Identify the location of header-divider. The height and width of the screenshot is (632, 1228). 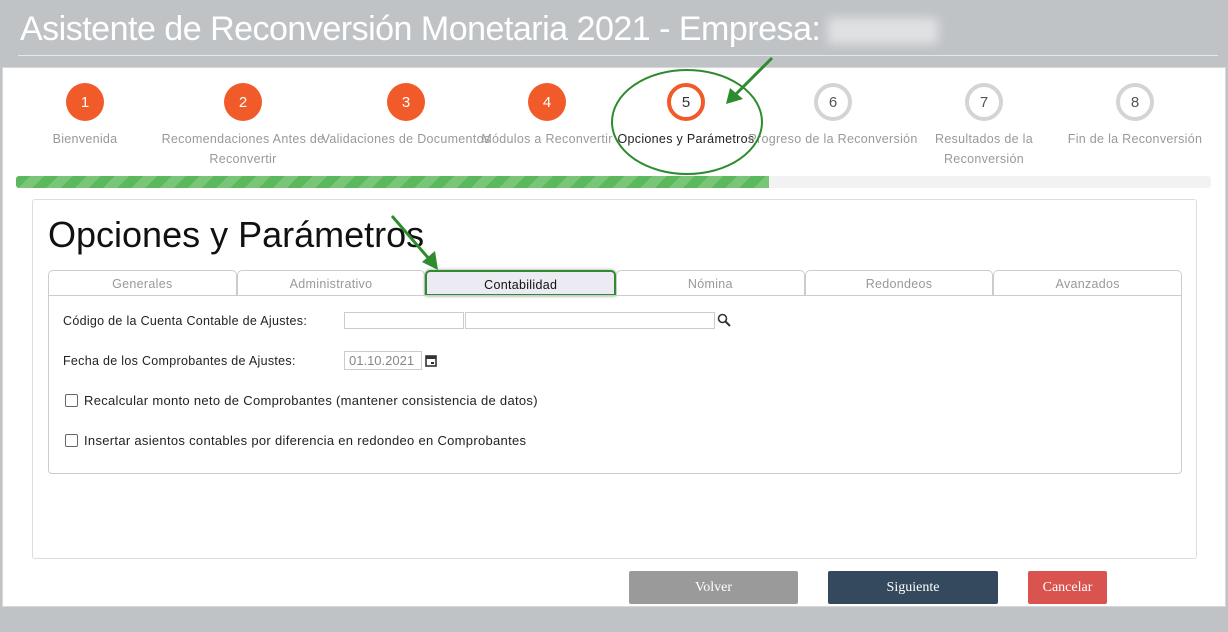
(618, 55).